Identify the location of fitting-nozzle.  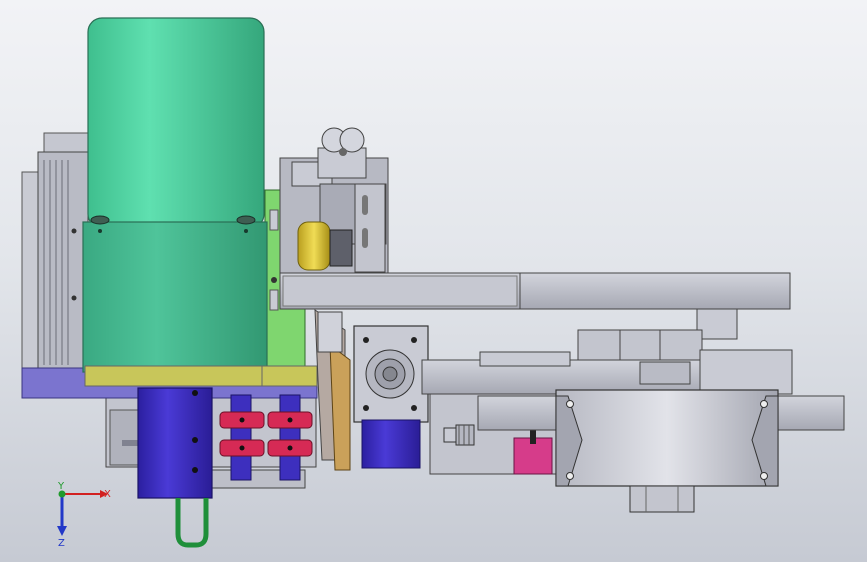
(459, 435).